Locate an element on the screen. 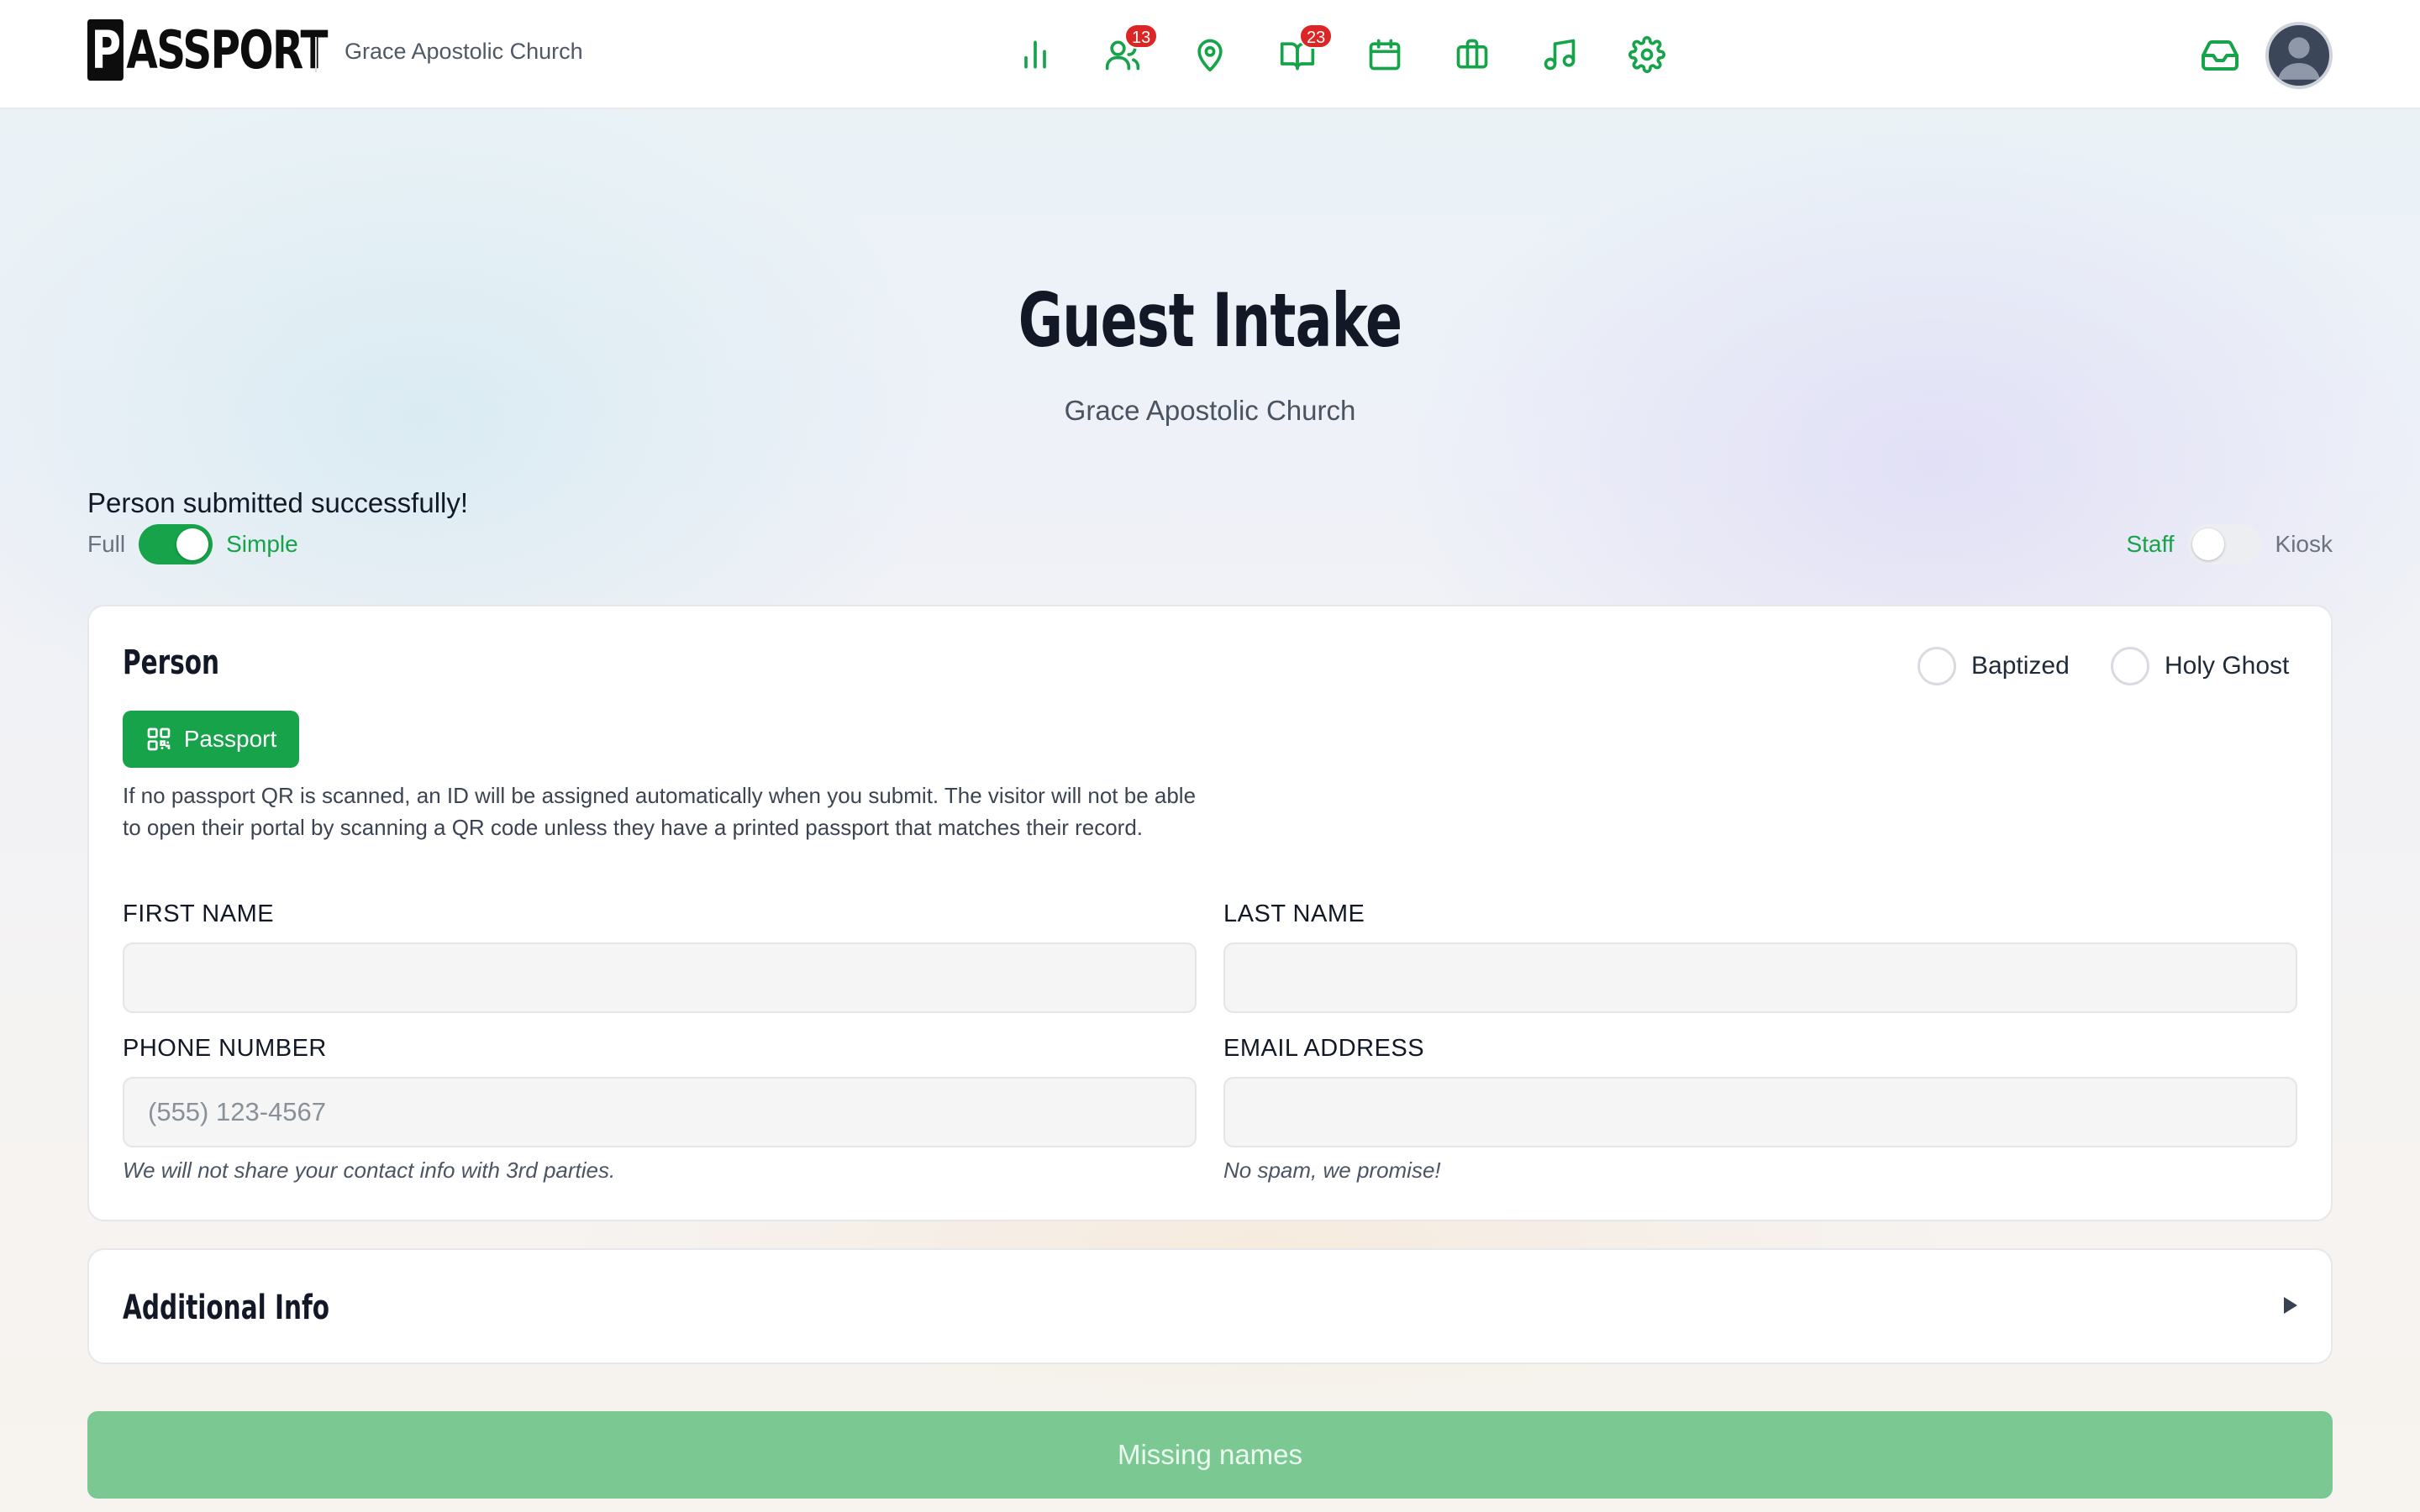 Image resolution: width=2420 pixels, height=1512 pixels. inbox-button is located at coordinates (2220, 55).